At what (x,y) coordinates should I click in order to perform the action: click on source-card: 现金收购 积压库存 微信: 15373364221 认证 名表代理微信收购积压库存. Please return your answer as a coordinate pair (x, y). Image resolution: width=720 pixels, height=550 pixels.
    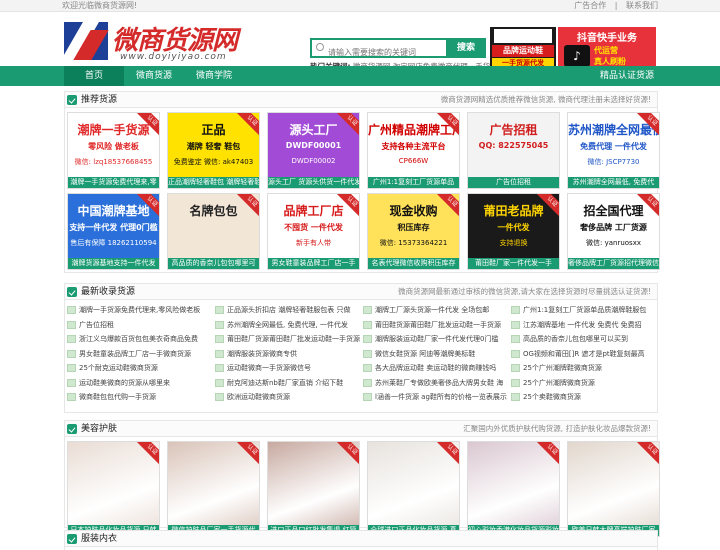
    Looking at the image, I should click on (413, 231).